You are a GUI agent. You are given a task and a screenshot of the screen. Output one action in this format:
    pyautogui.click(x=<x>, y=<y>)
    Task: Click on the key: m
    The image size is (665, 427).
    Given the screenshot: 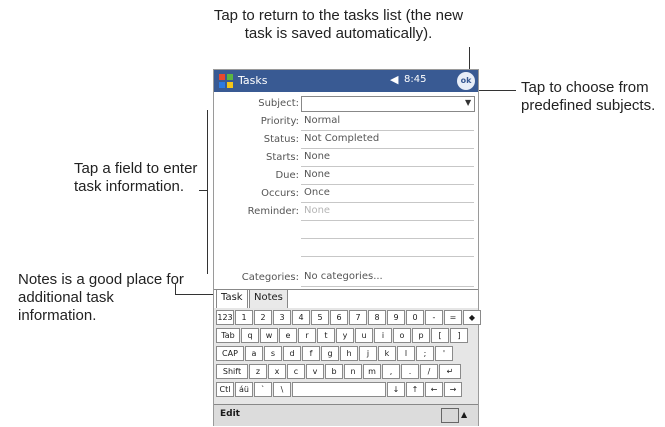 What is the action you would take?
    pyautogui.click(x=372, y=371)
    